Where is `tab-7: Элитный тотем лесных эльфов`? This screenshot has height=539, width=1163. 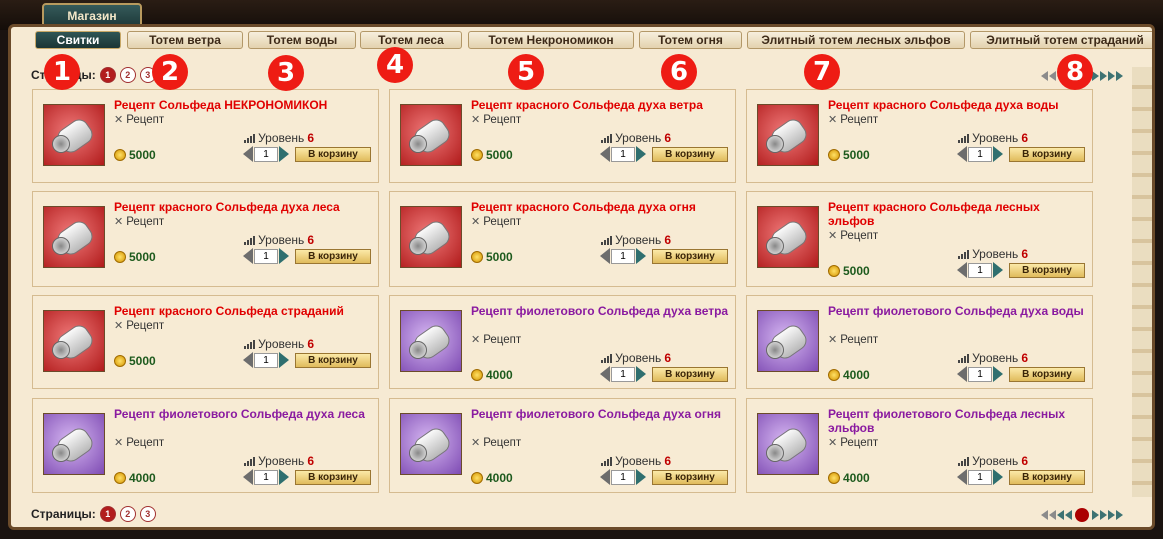 tab-7: Элитный тотем лесных эльфов is located at coordinates (856, 40).